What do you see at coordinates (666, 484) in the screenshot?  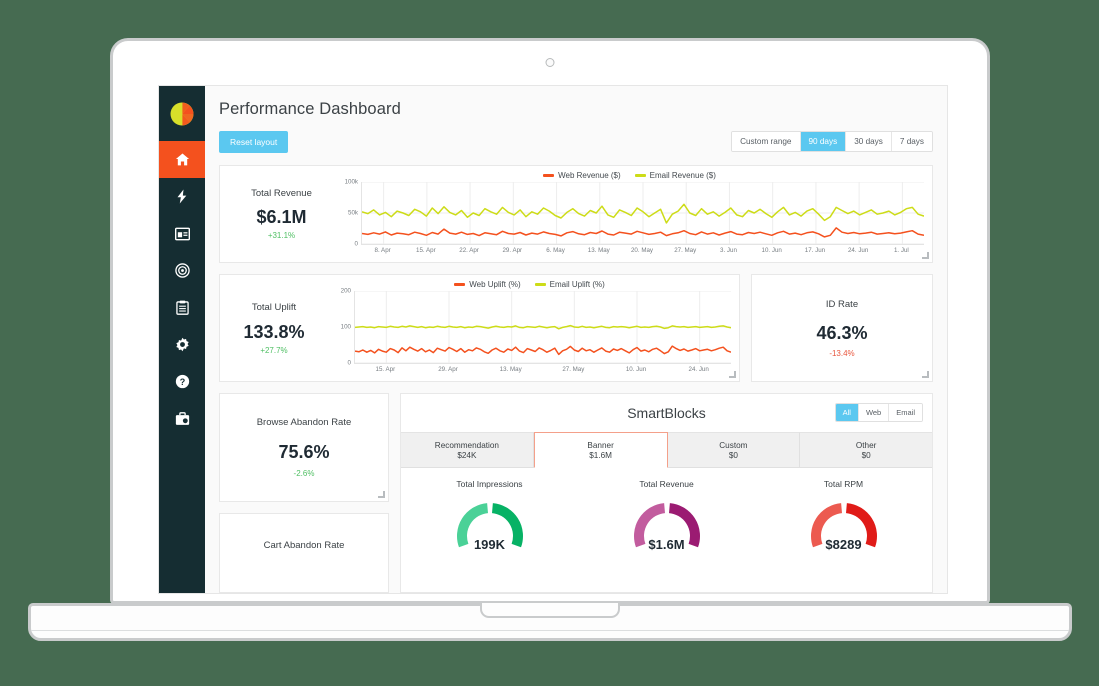 I see `metric-total-revenue-label: Total Revenue` at bounding box center [666, 484].